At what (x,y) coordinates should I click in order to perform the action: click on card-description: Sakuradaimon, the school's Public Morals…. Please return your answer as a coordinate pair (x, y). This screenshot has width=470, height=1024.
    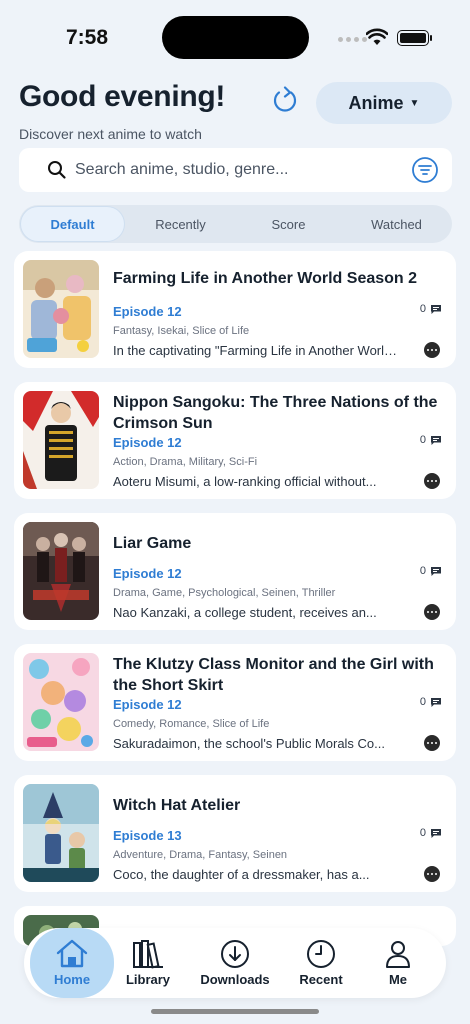
    Looking at the image, I should click on (249, 743).